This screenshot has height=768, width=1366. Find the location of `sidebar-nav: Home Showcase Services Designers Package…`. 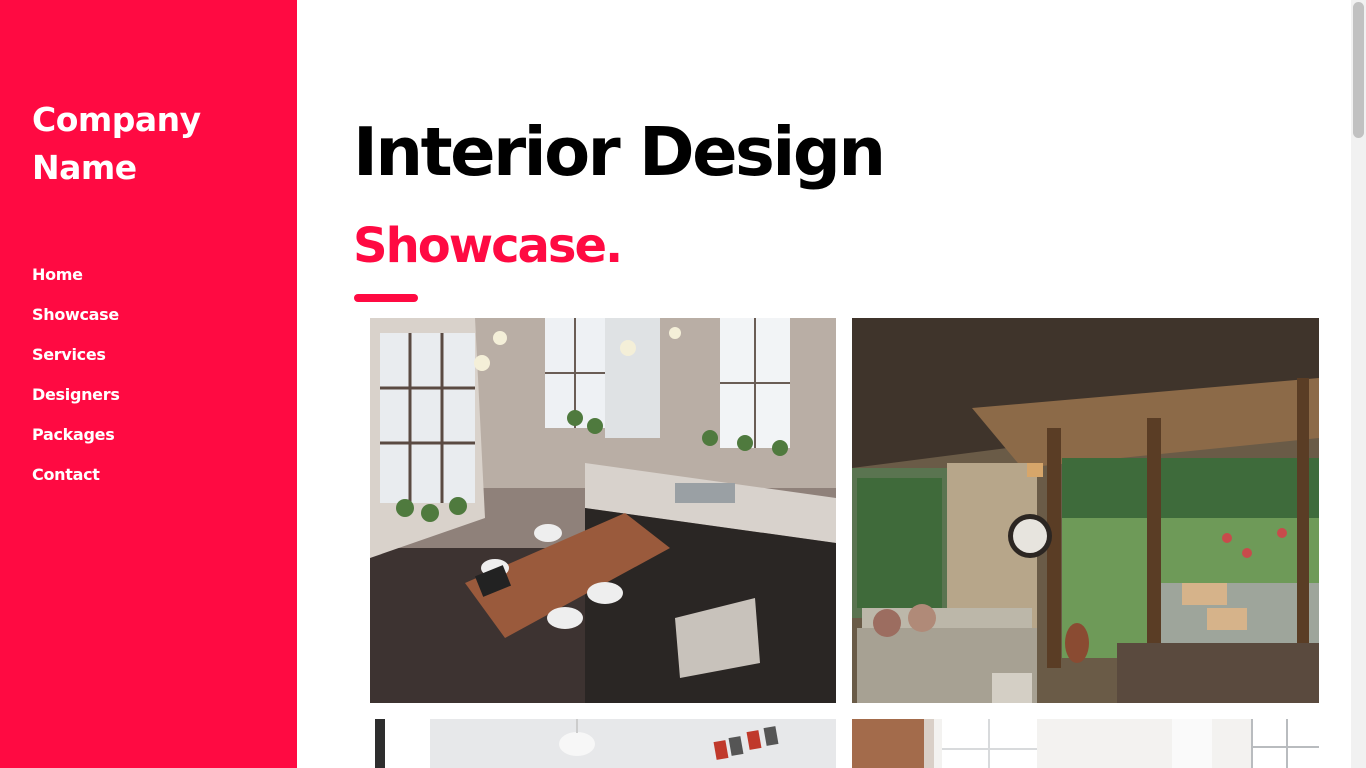

sidebar-nav: Home Showcase Services Designers Package… is located at coordinates (76, 383).